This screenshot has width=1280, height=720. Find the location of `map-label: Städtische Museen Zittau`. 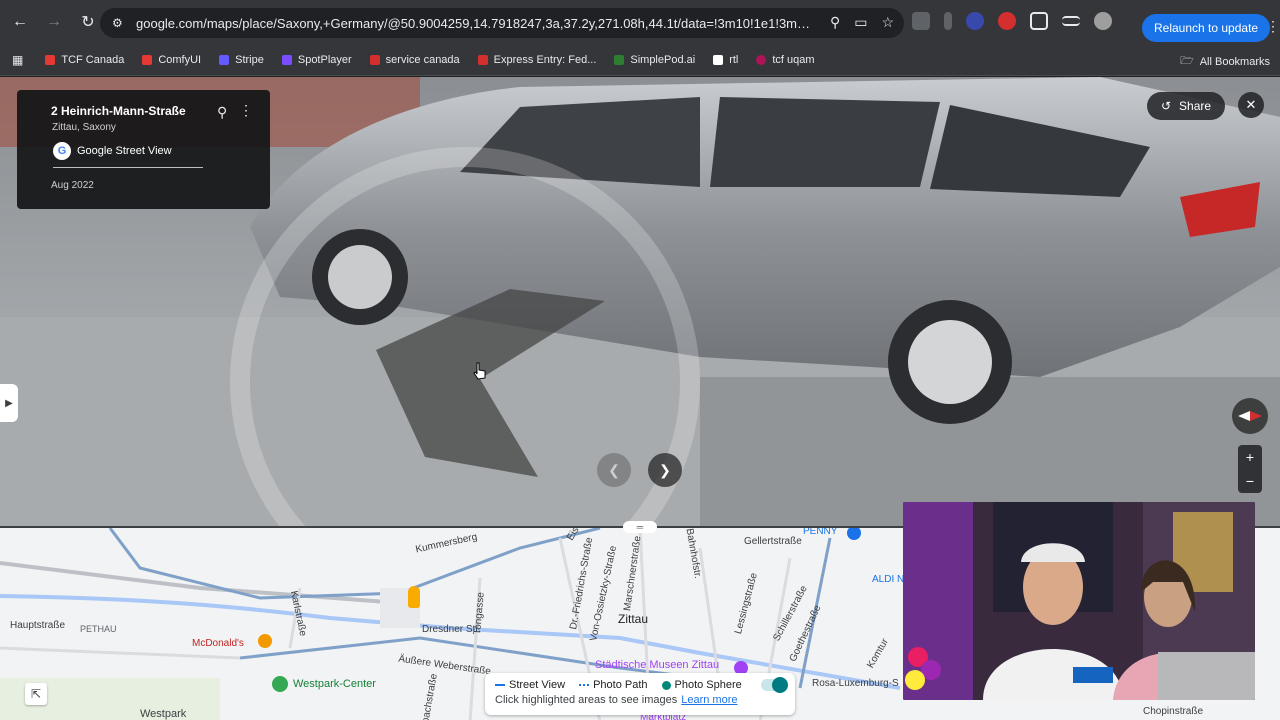

map-label: Städtische Museen Zittau is located at coordinates (657, 665).